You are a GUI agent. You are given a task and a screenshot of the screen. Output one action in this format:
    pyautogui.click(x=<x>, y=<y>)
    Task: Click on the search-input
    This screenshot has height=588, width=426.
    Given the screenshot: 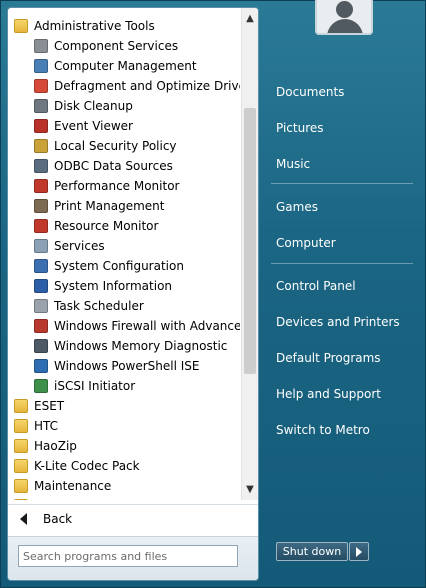 What is the action you would take?
    pyautogui.click(x=128, y=556)
    